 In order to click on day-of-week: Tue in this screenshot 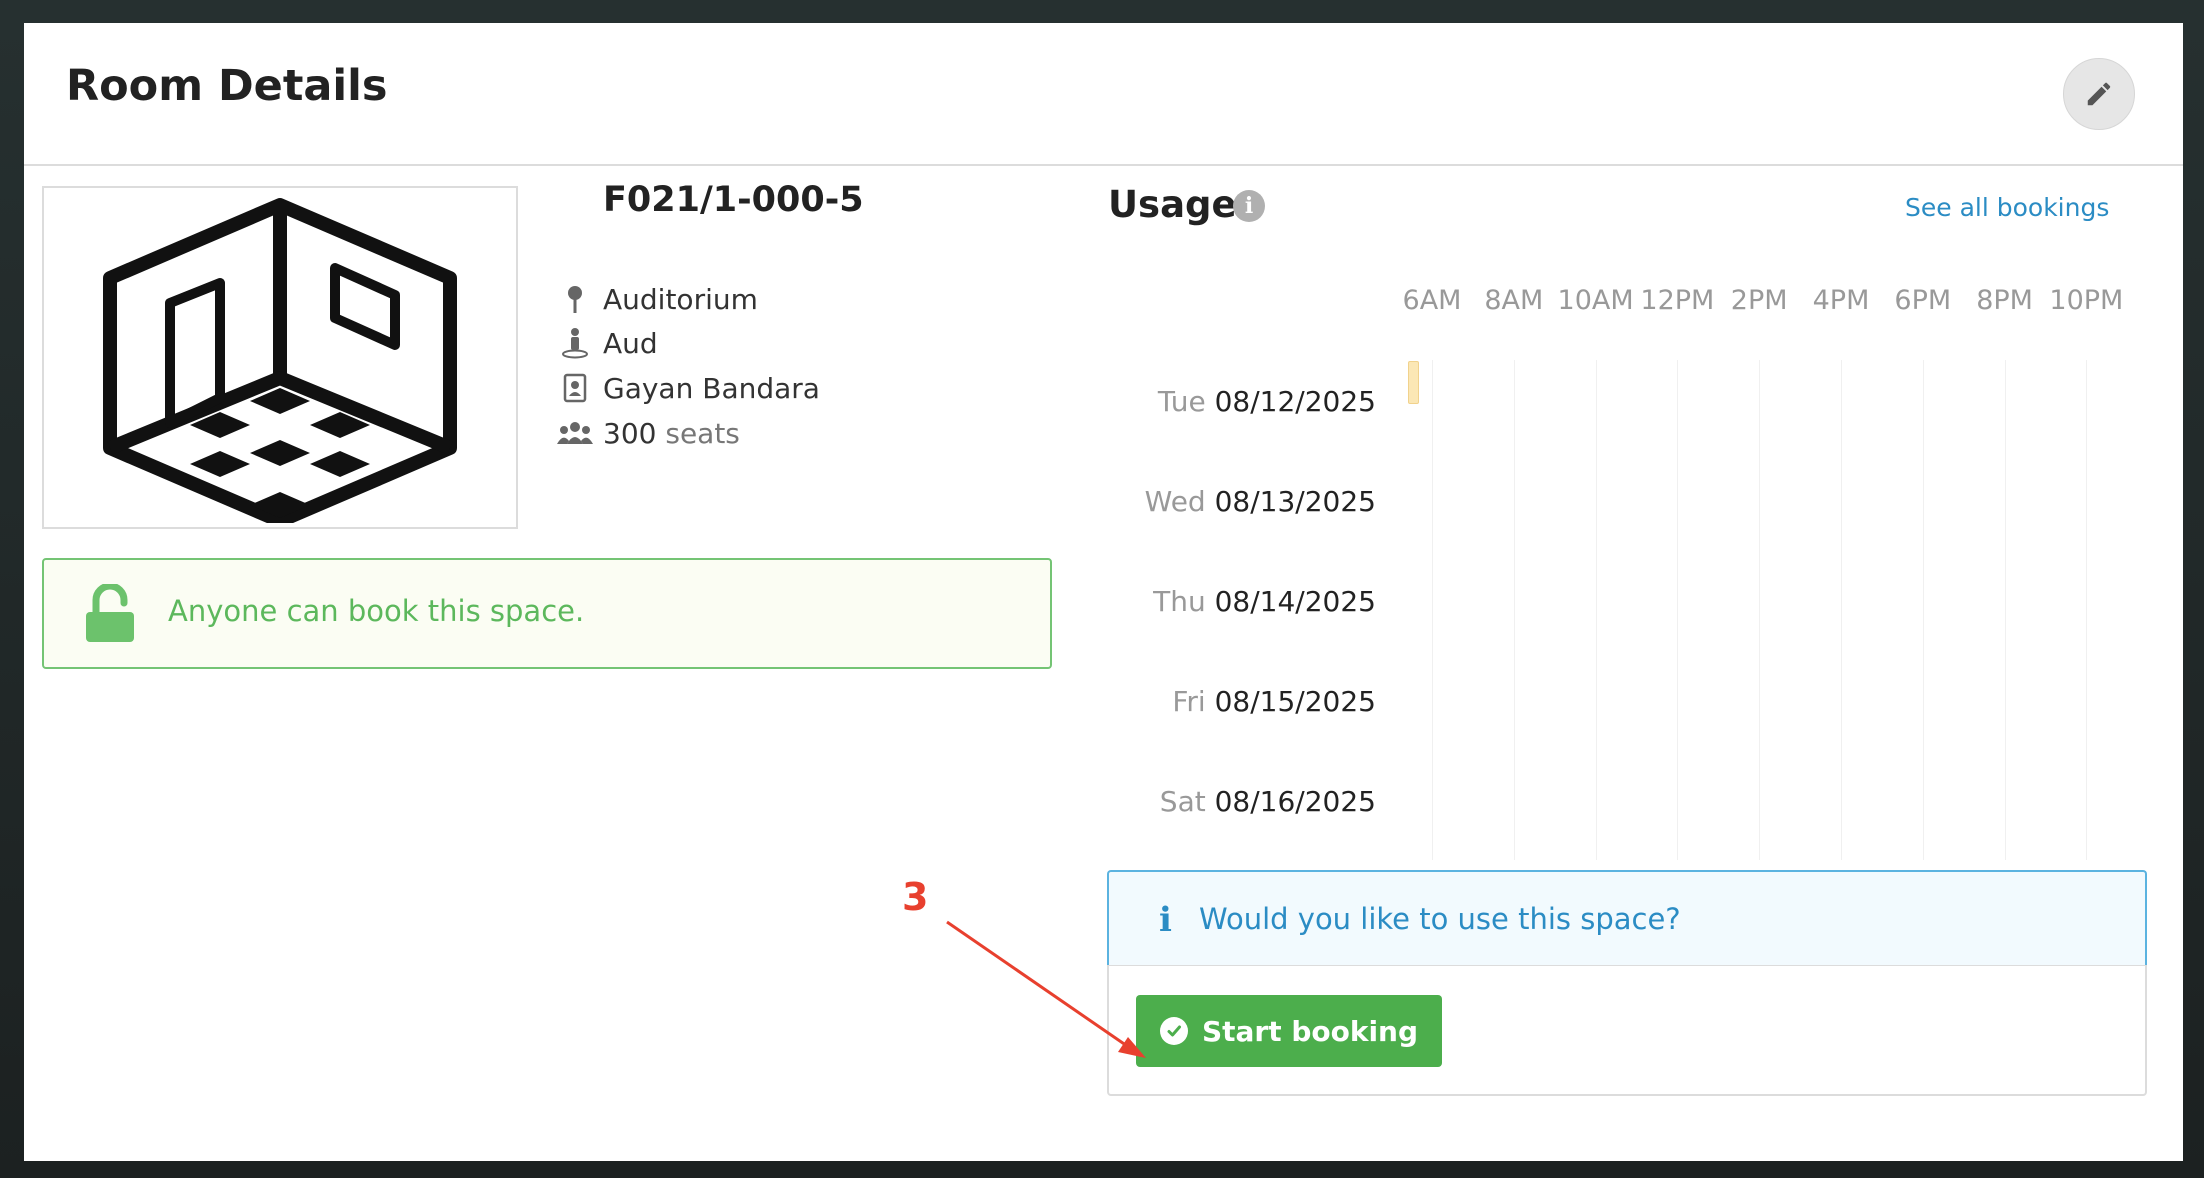, I will do `click(1186, 401)`.